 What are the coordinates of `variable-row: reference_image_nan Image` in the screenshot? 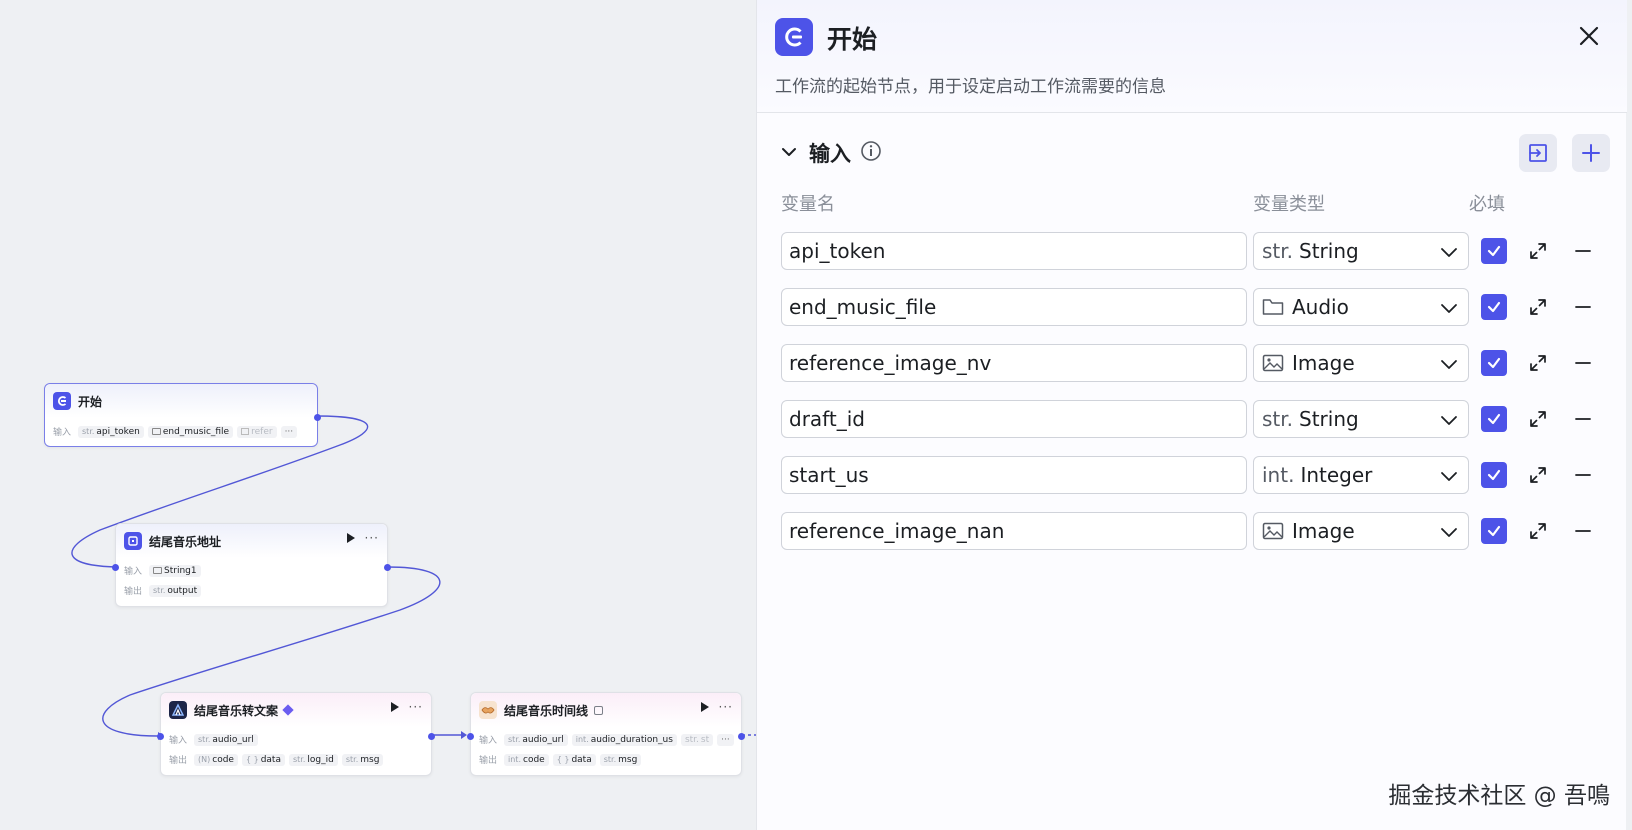 It's located at (1191, 532).